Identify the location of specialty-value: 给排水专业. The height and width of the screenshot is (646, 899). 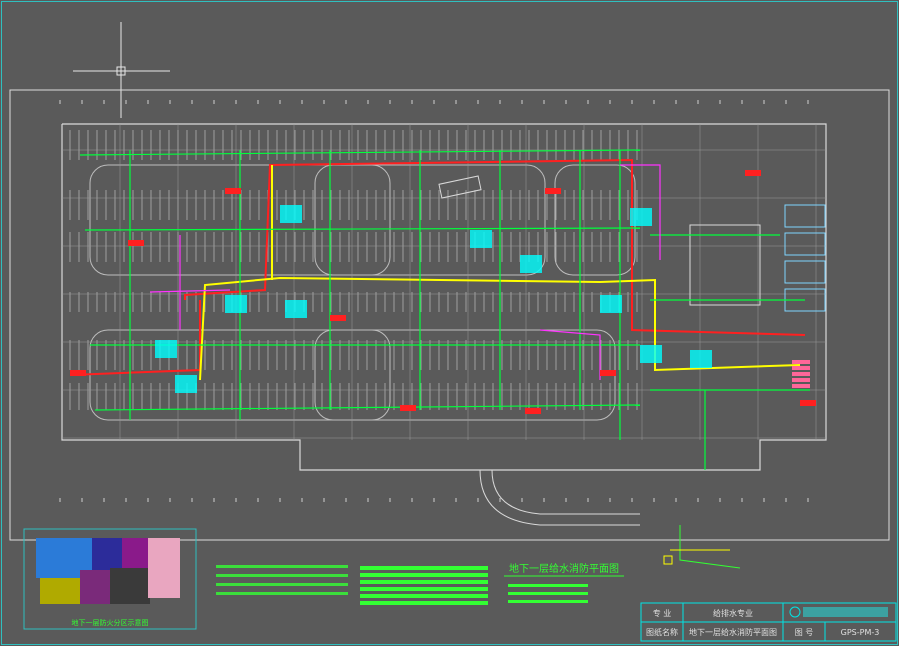
(733, 613).